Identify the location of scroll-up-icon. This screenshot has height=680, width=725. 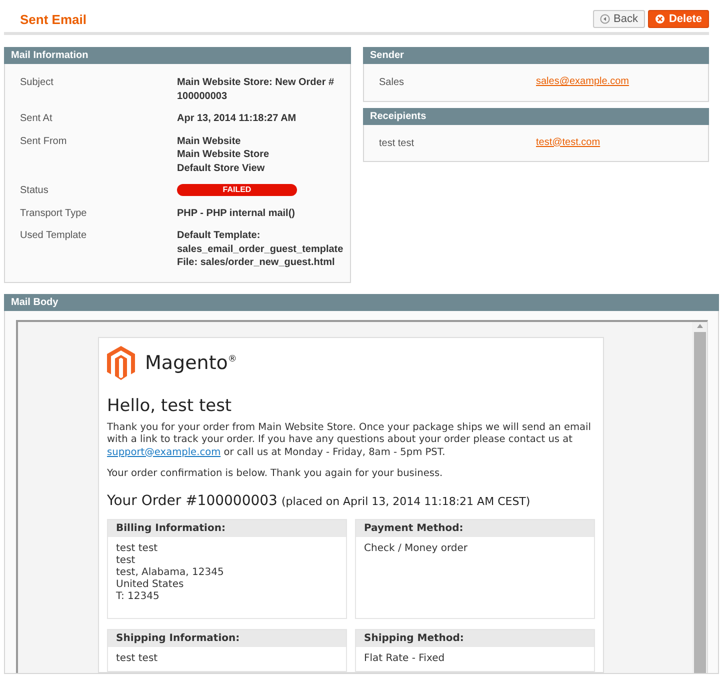
(700, 326).